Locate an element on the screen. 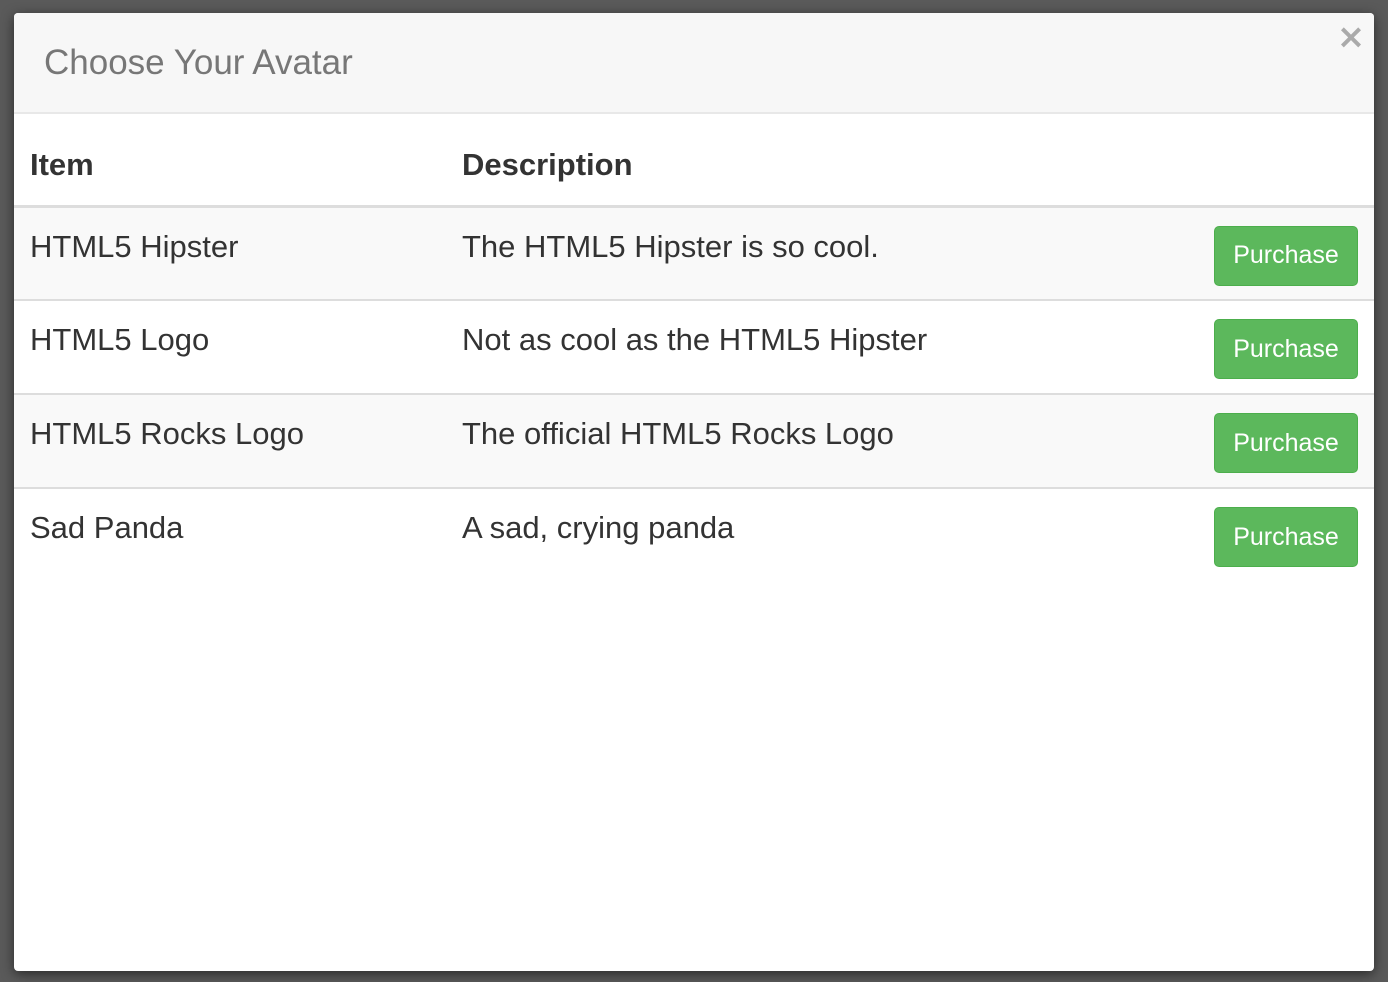 The width and height of the screenshot is (1388, 982). description-cell: The HTML5 Hipster is so cool. is located at coordinates (812, 253).